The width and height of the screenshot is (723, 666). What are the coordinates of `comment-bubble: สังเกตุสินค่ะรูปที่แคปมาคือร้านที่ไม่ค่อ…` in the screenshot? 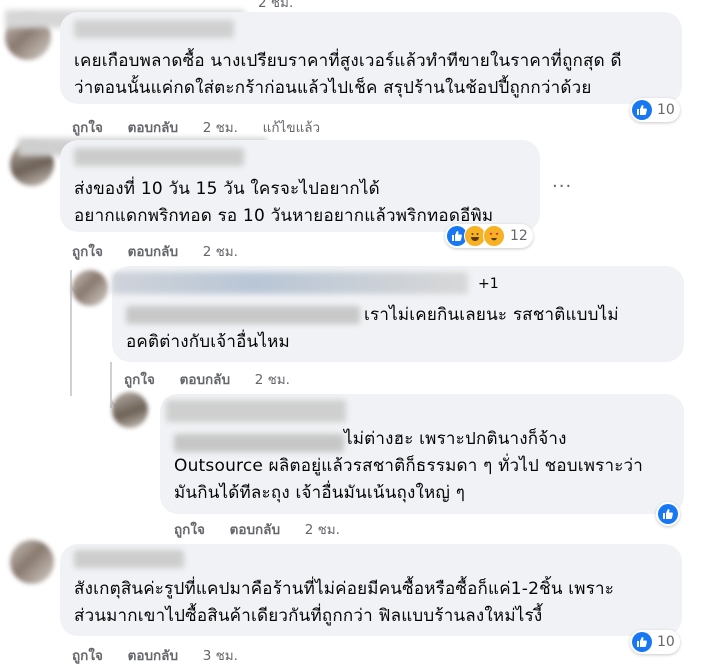 It's located at (371, 590).